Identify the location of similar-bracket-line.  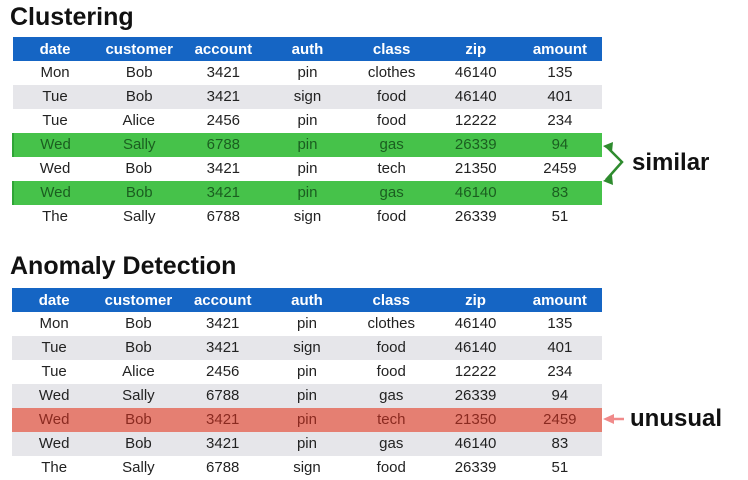
(614, 163).